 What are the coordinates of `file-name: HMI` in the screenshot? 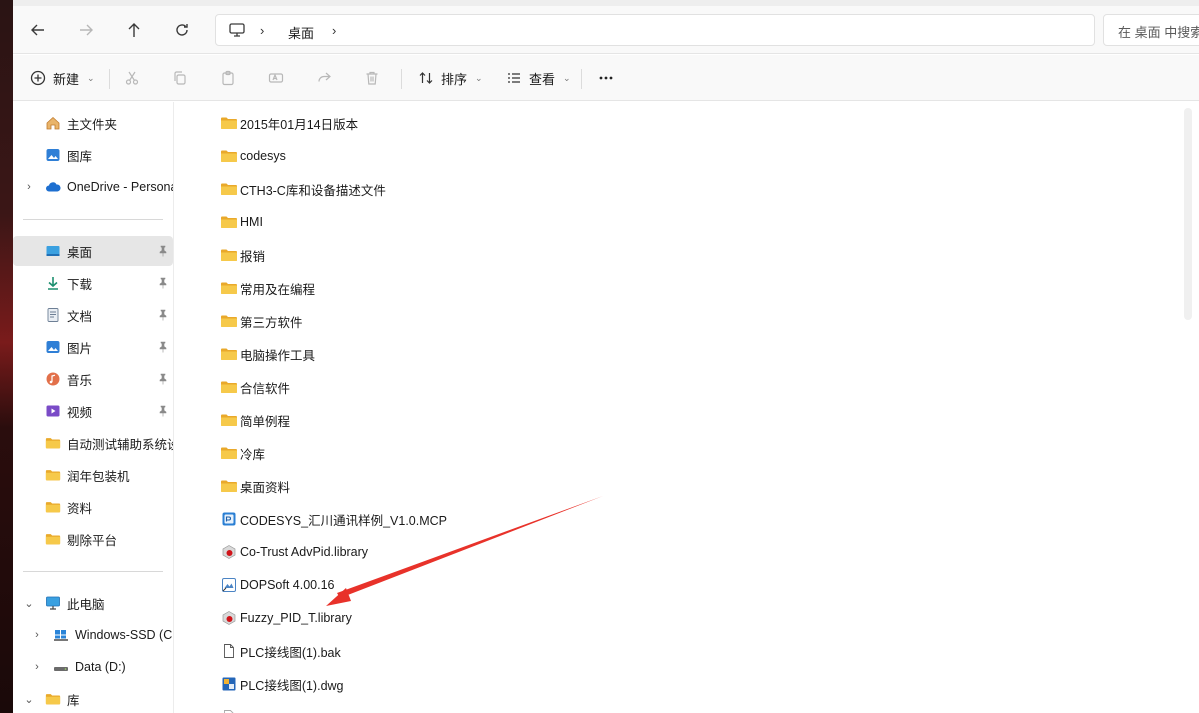 It's located at (251, 222).